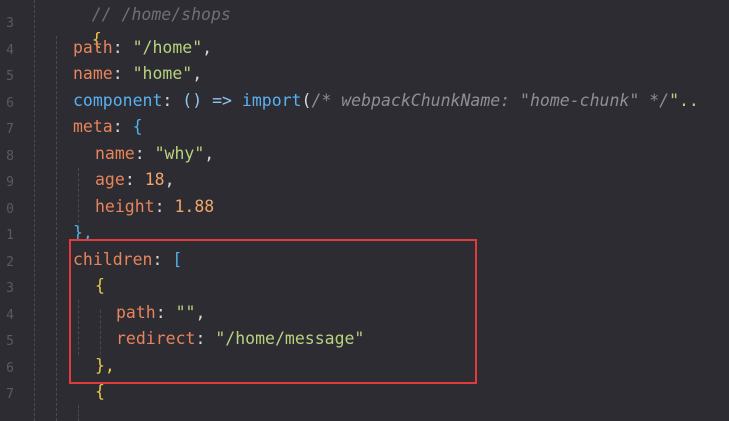  I want to click on bracket: [, so click(177, 259).